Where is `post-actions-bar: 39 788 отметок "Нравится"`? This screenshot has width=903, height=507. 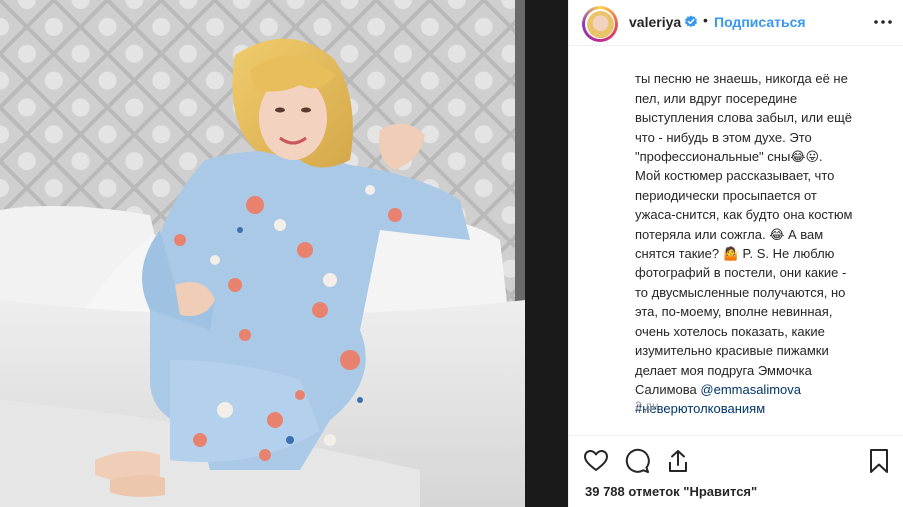 post-actions-bar: 39 788 отметок "Нравится" is located at coordinates (736, 471).